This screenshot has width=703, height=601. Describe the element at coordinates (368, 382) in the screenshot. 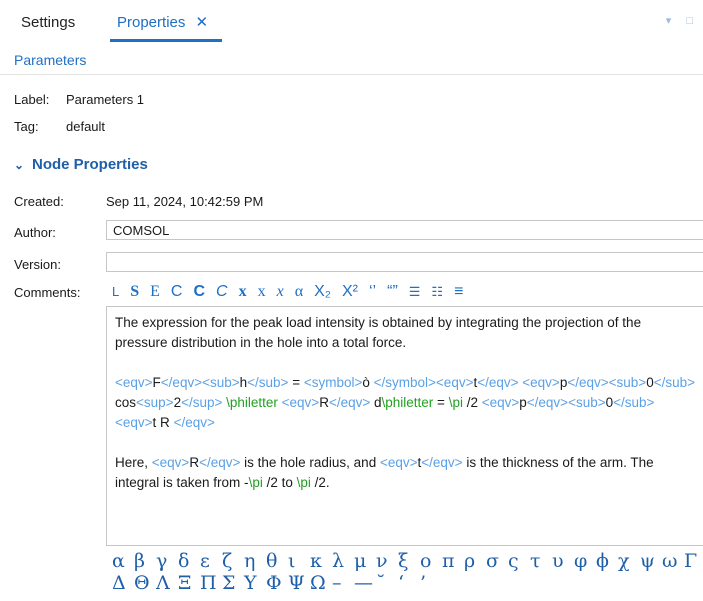

I see `text-run: ò` at that location.